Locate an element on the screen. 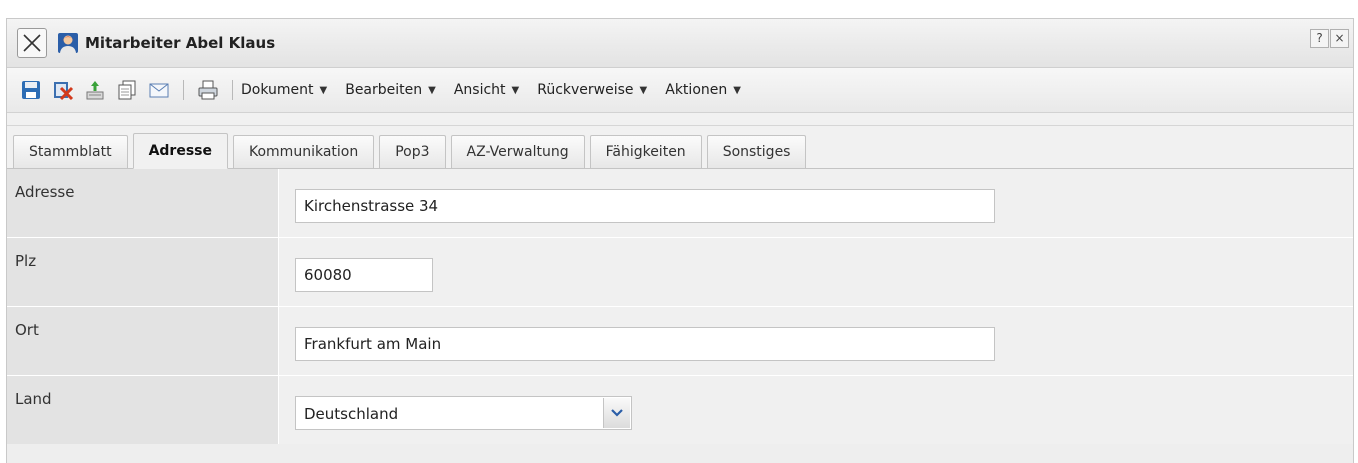 This screenshot has width=1358, height=463. tab-faehigkeiten: Fähigkeiten is located at coordinates (645, 151).